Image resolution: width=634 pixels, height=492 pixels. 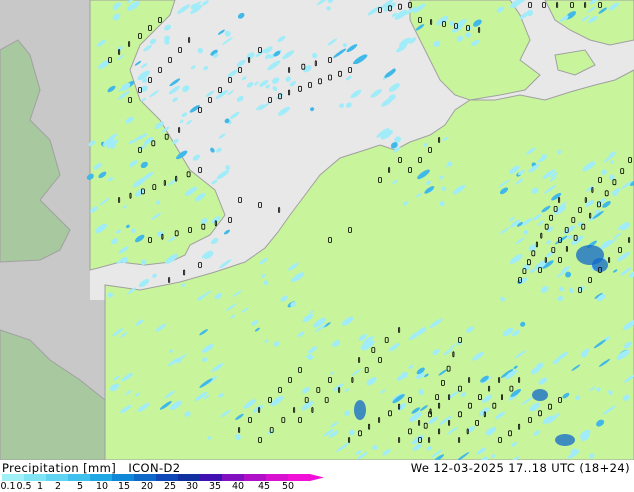 I want to click on valid-time: We 12-03-2025 17..18 UTC (18+24), so click(x=520, y=468).